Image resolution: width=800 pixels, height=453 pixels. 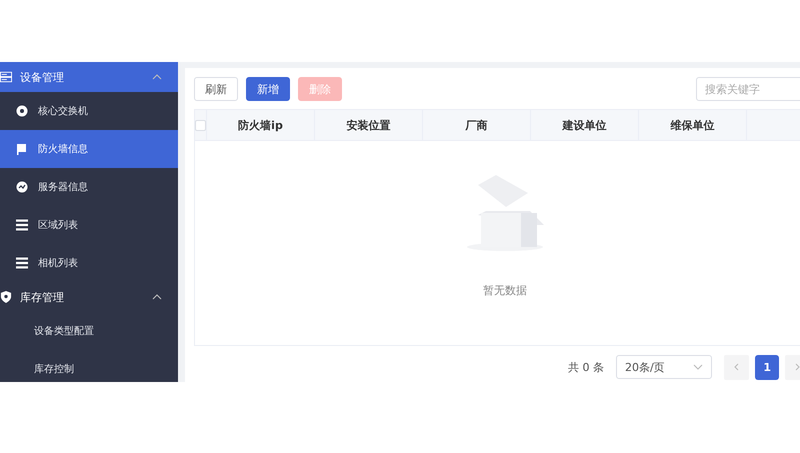 I want to click on column-header: 防火墙ip, so click(x=261, y=125).